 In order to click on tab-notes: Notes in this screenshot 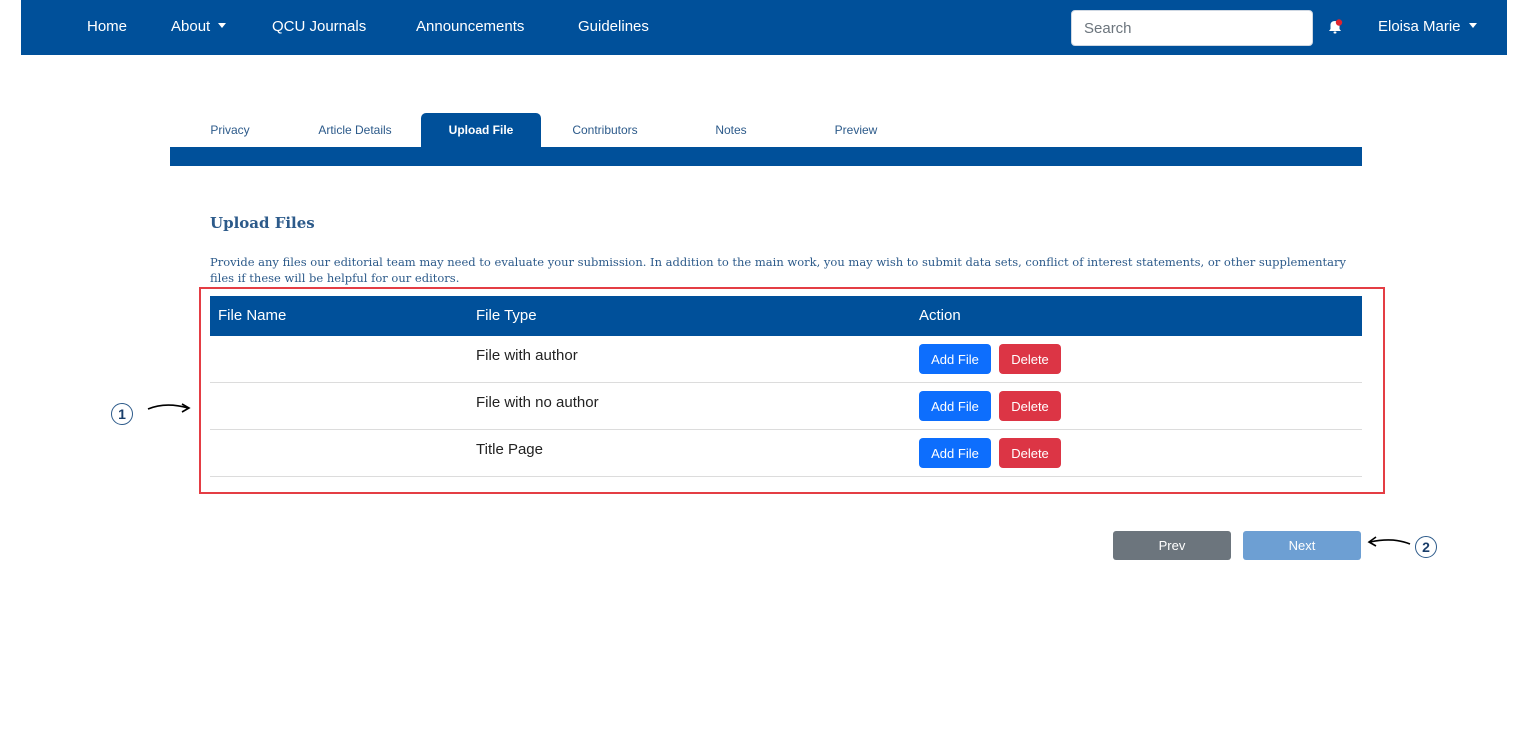, I will do `click(731, 130)`.